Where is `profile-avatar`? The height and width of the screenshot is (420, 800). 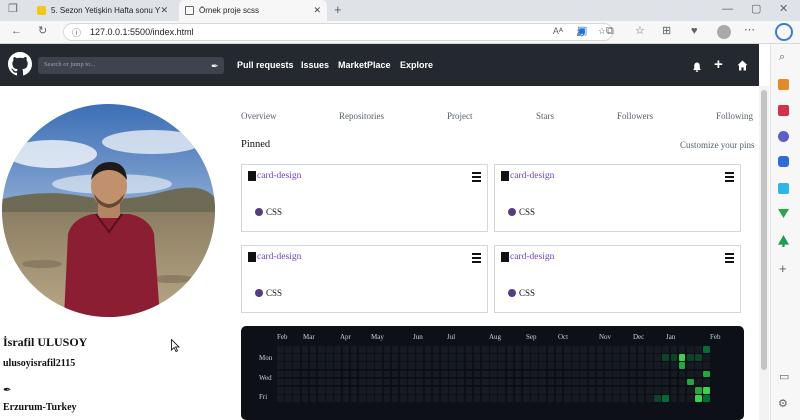
profile-avatar is located at coordinates (724, 32).